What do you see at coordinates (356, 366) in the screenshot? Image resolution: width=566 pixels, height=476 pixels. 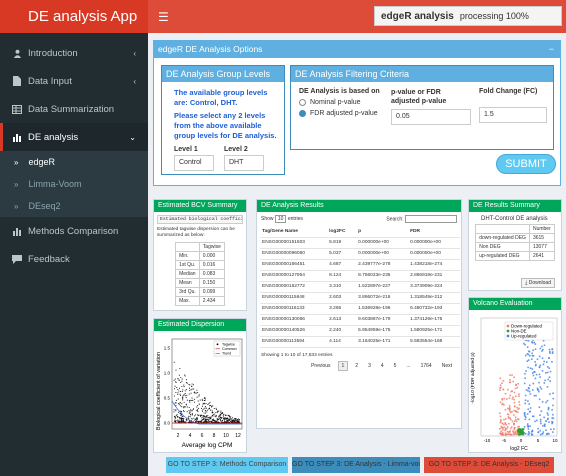 I see `page-link: 2` at bounding box center [356, 366].